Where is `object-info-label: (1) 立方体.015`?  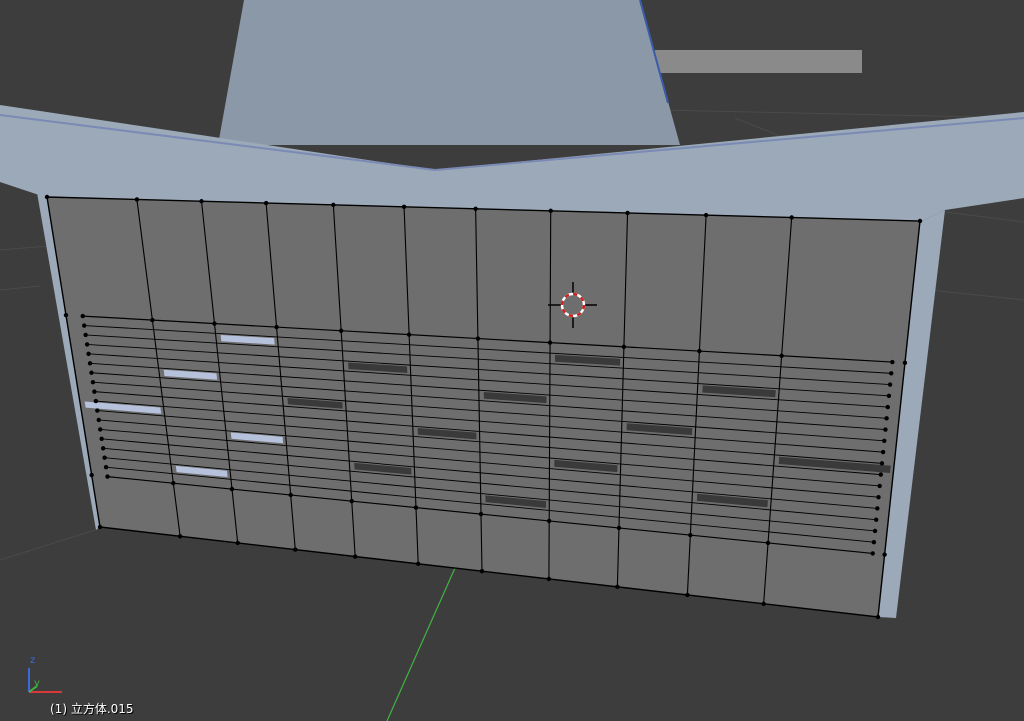 object-info-label: (1) 立方体.015 is located at coordinates (92, 709).